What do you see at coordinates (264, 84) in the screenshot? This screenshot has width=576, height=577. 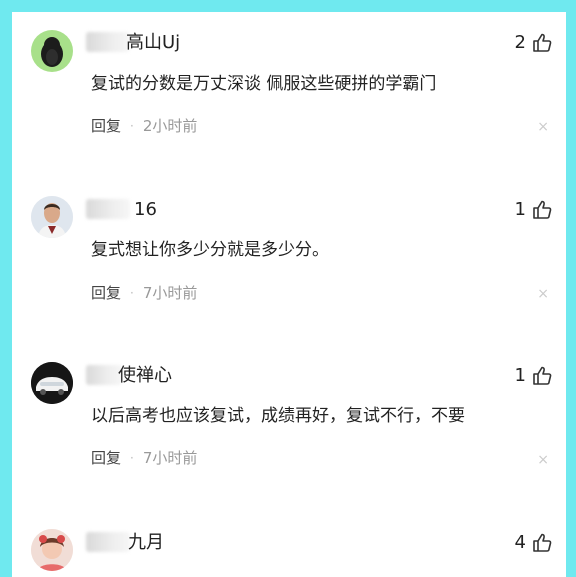 I see `comment-text: 复试的分数是万丈深谈 佩服这些硬拼的学霸门` at bounding box center [264, 84].